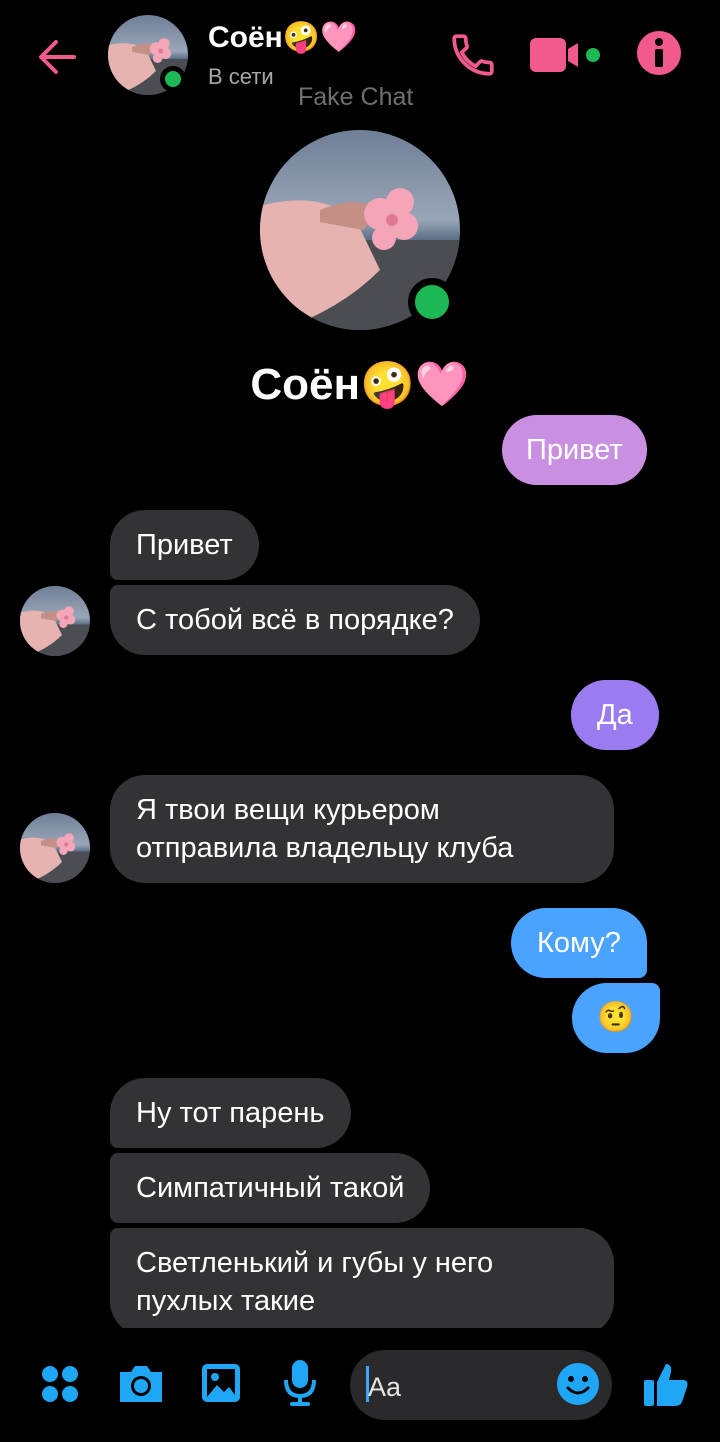 This screenshot has width=720, height=1442. Describe the element at coordinates (356, 97) in the screenshot. I see `watermark: Fake Chat` at that location.